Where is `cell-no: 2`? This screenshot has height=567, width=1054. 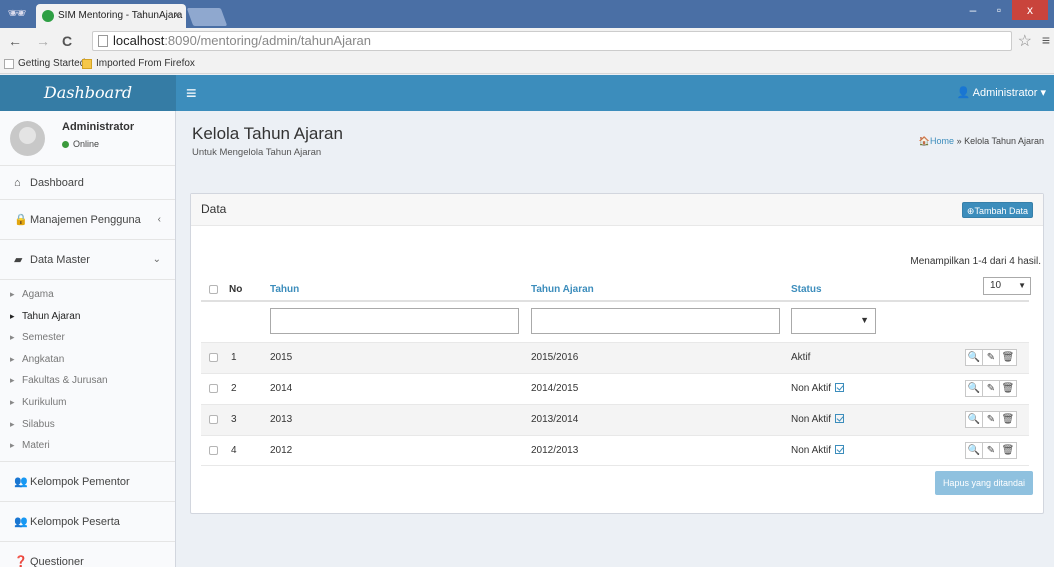
cell-no: 2 is located at coordinates (234, 388).